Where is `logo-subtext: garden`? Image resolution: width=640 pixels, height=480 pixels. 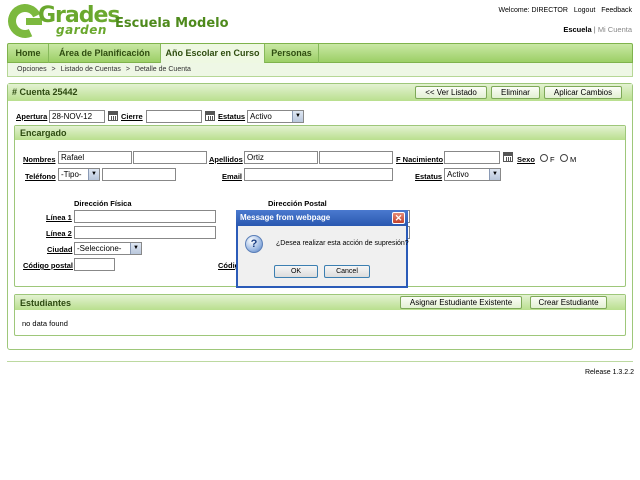
logo-subtext: garden is located at coordinates (81, 30).